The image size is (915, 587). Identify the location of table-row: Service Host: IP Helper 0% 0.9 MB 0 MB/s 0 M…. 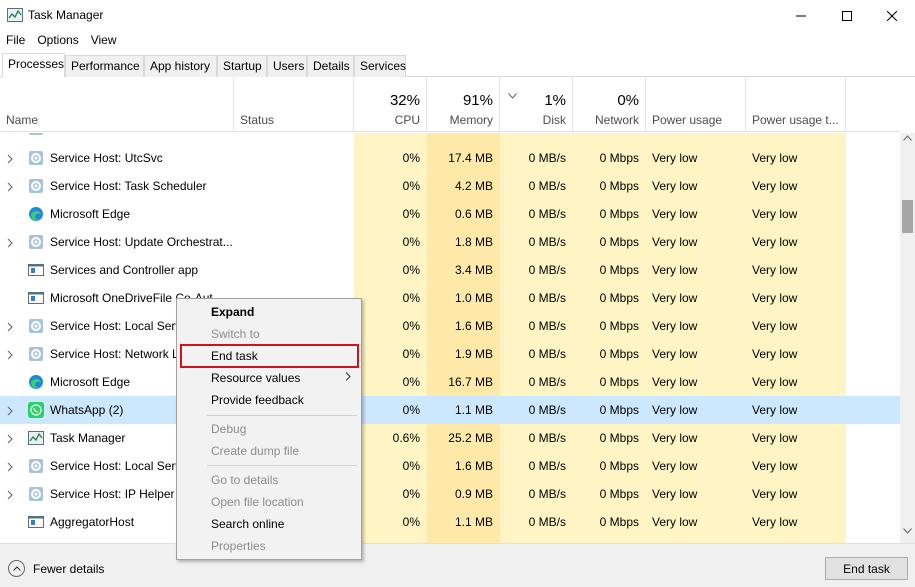
(450, 494).